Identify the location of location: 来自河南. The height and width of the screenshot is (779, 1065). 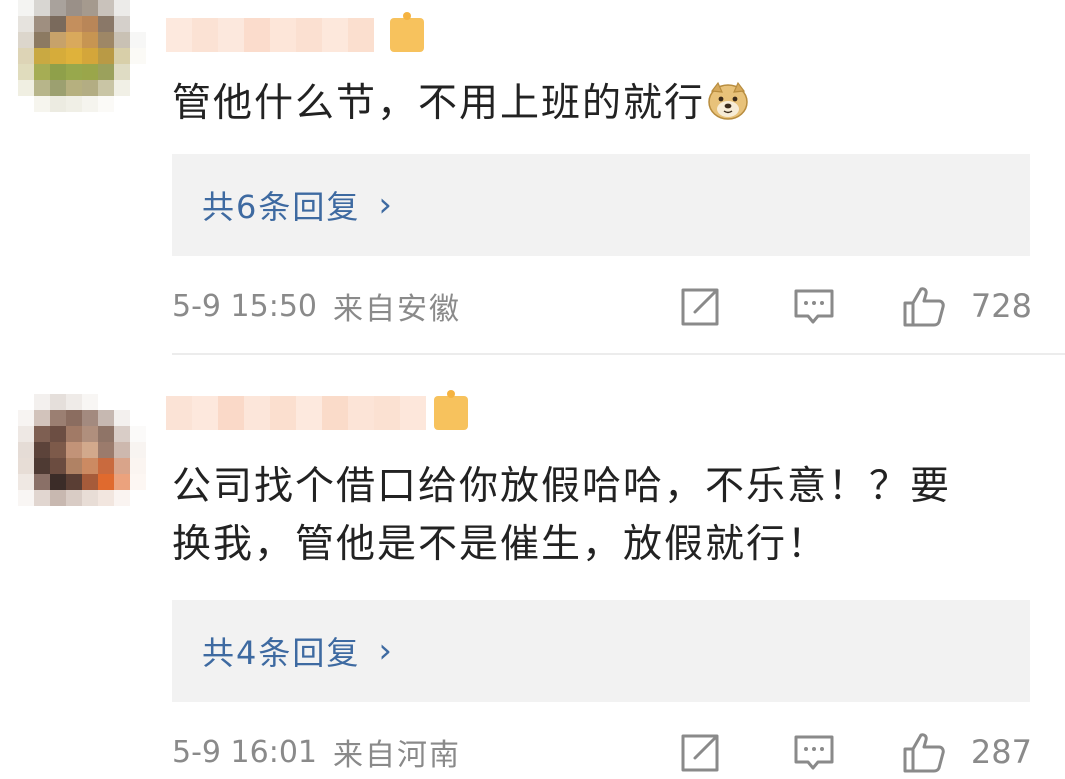
(397, 755).